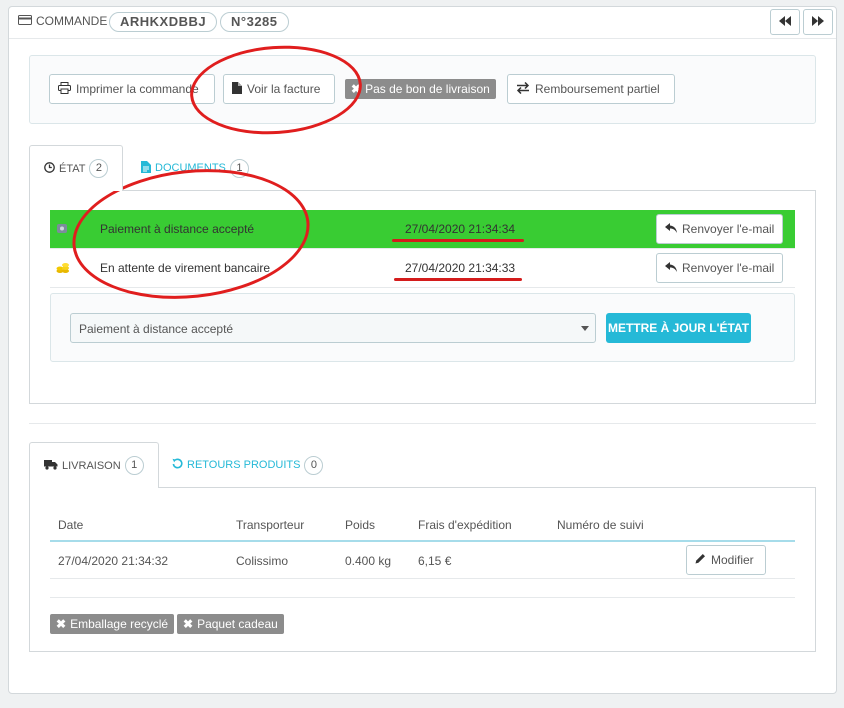 Image resolution: width=844 pixels, height=708 pixels. Describe the element at coordinates (185, 268) in the screenshot. I see `history-status-label: En attente de virement bancaire` at that location.